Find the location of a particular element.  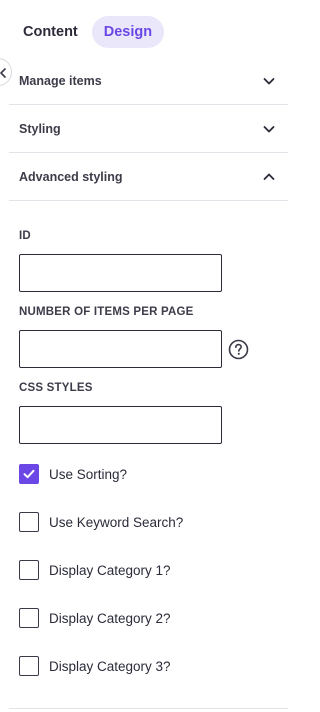

display-category-2-checkbox-row: Display Category 2? is located at coordinates (95, 618).